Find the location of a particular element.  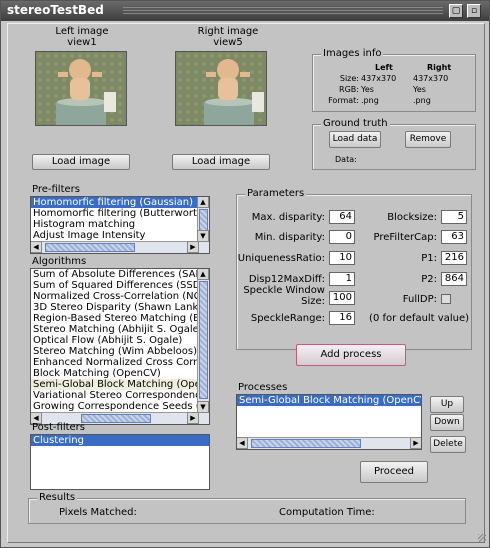

prefilter-item: Histogram matching is located at coordinates (120, 224).